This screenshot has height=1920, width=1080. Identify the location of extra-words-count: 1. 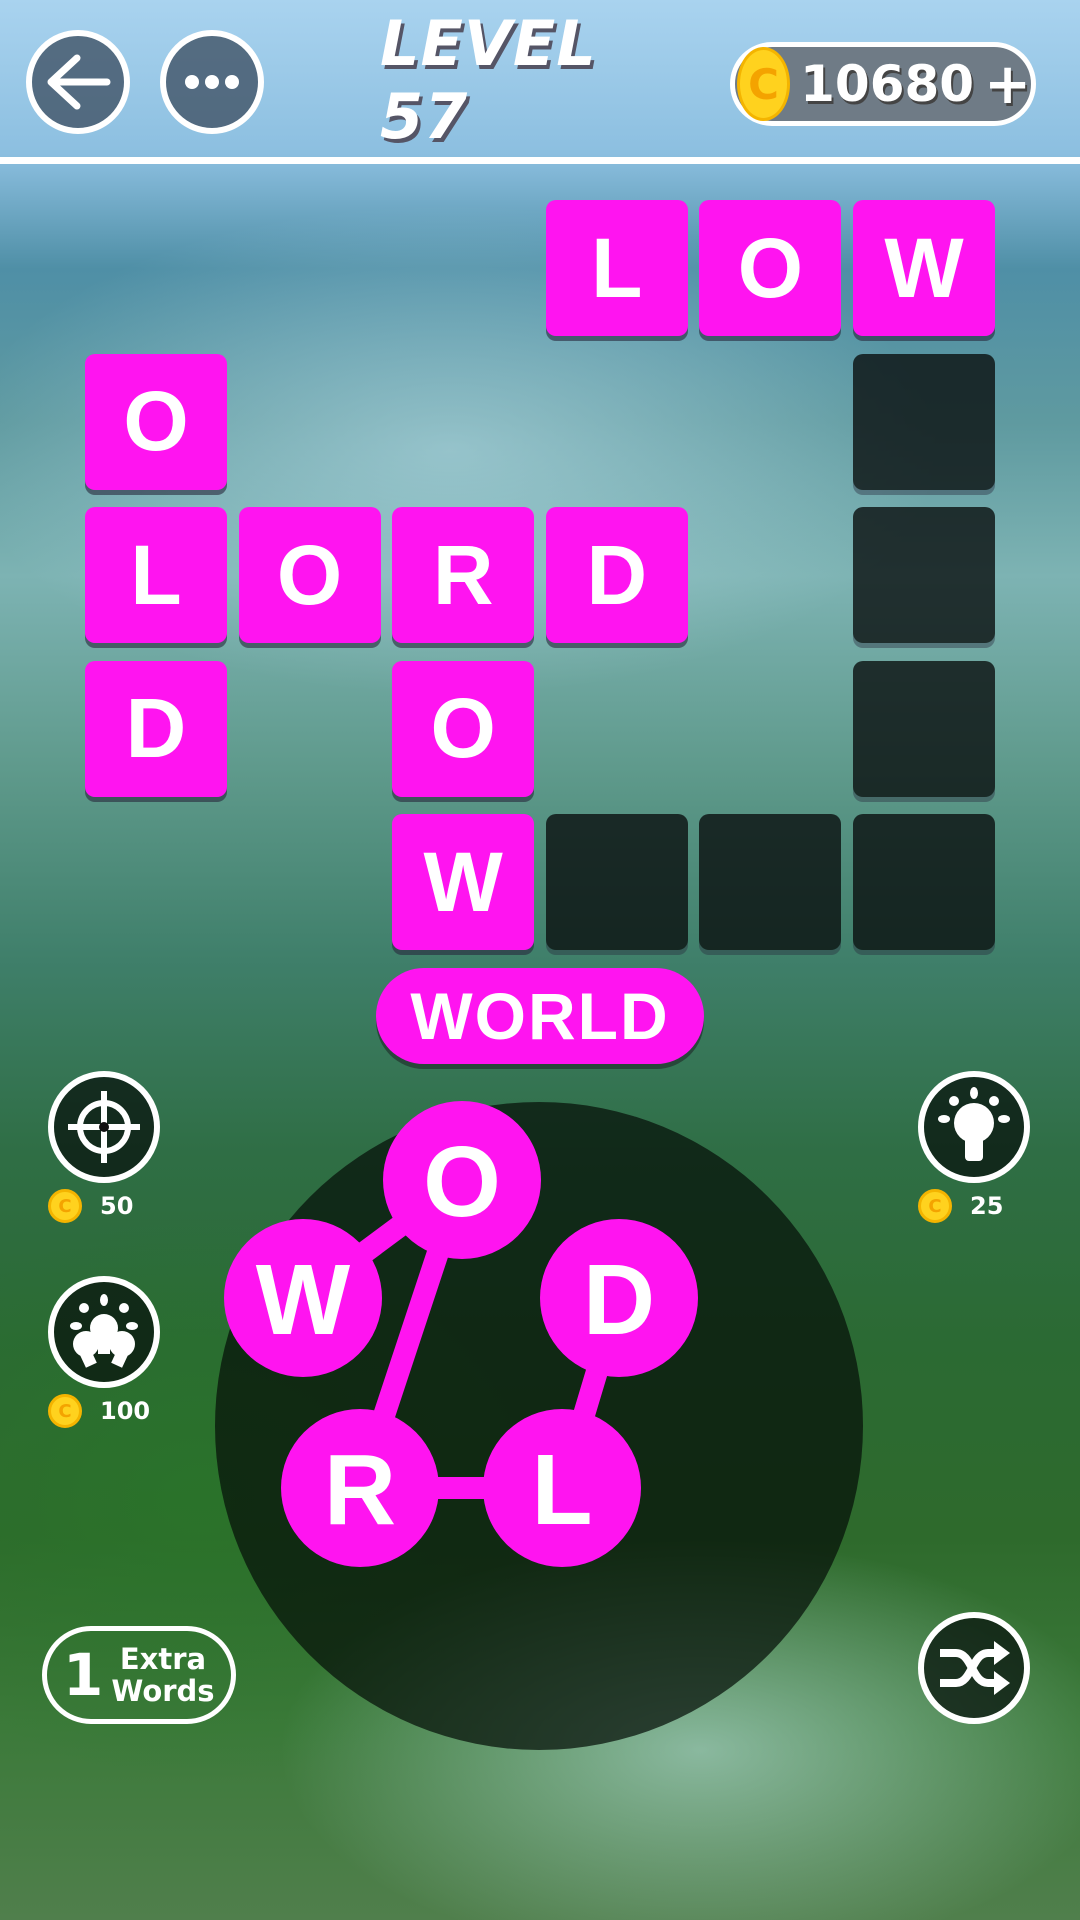
(83, 1675).